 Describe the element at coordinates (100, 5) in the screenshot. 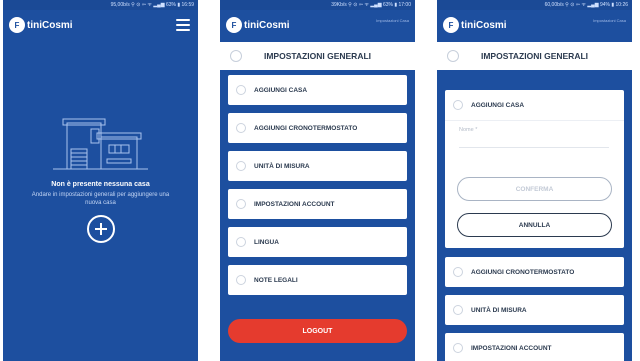

I see `status-bar: 95,00b/s ⚲ ⊙ ⇦ ᯤ ▂▄▆ 63% ▮ 16:59` at that location.